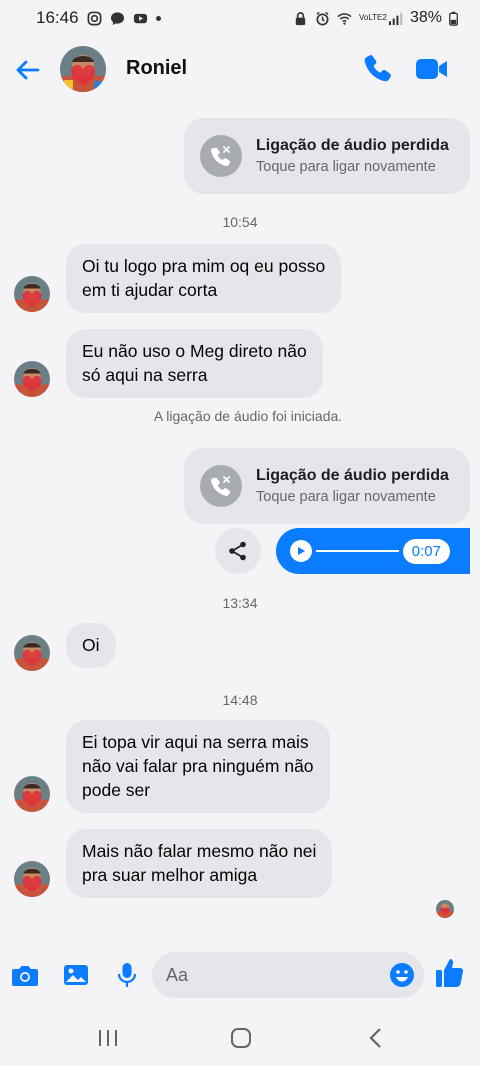 This screenshot has height=1066, width=480. Describe the element at coordinates (28, 70) in the screenshot. I see `back-arrow-icon` at that location.